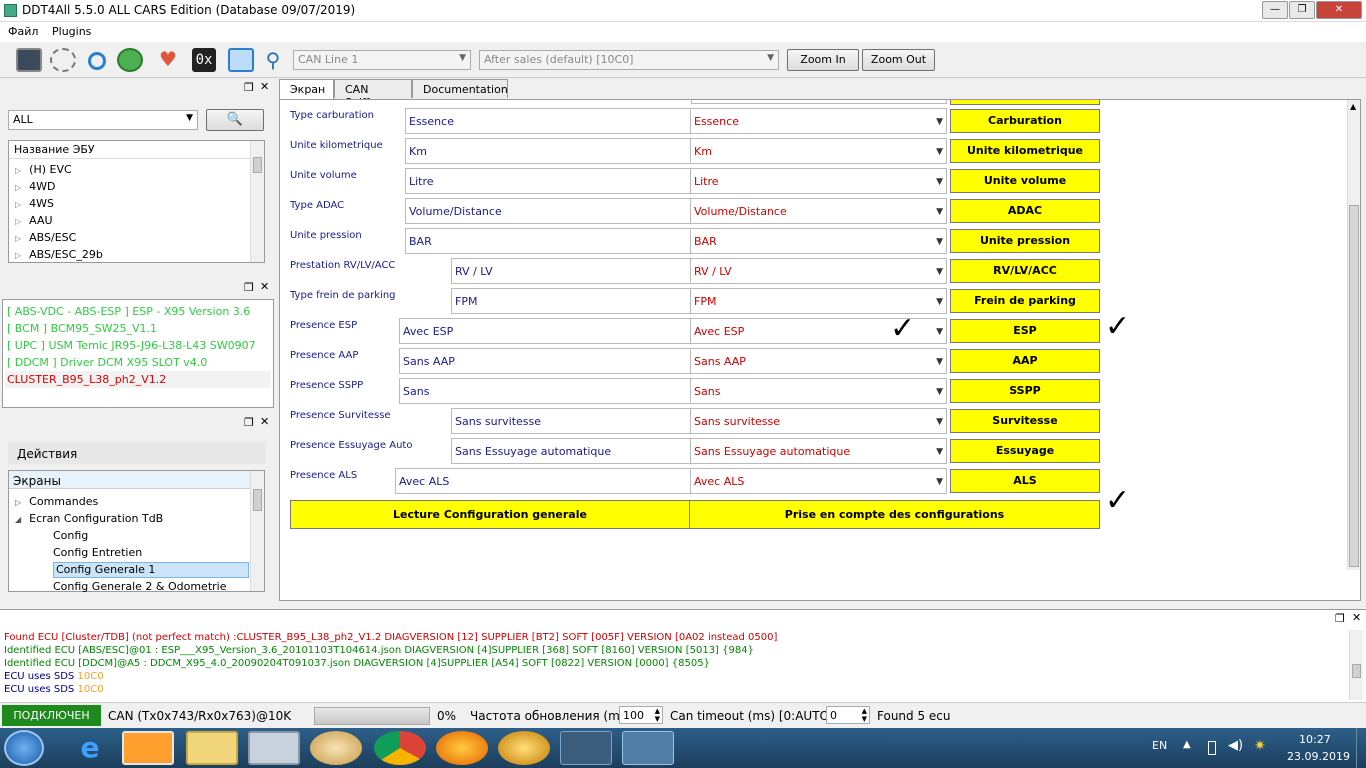 The width and height of the screenshot is (1366, 768). Describe the element at coordinates (1025, 391) in the screenshot. I see `config-row-write-button: SSPP` at that location.